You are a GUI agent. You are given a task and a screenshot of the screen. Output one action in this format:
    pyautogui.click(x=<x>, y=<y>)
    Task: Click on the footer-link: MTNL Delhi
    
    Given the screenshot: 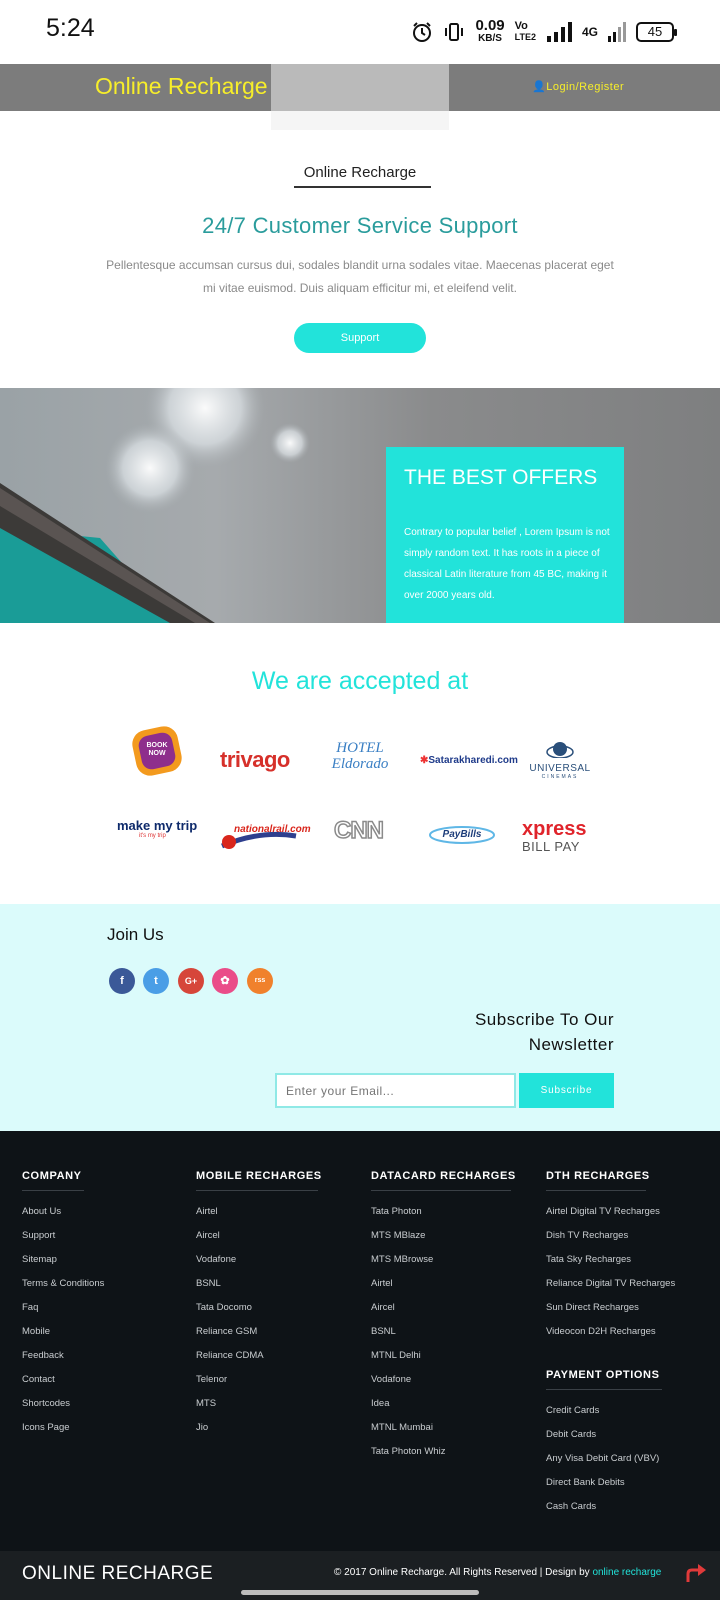 What is the action you would take?
    pyautogui.click(x=456, y=1356)
    